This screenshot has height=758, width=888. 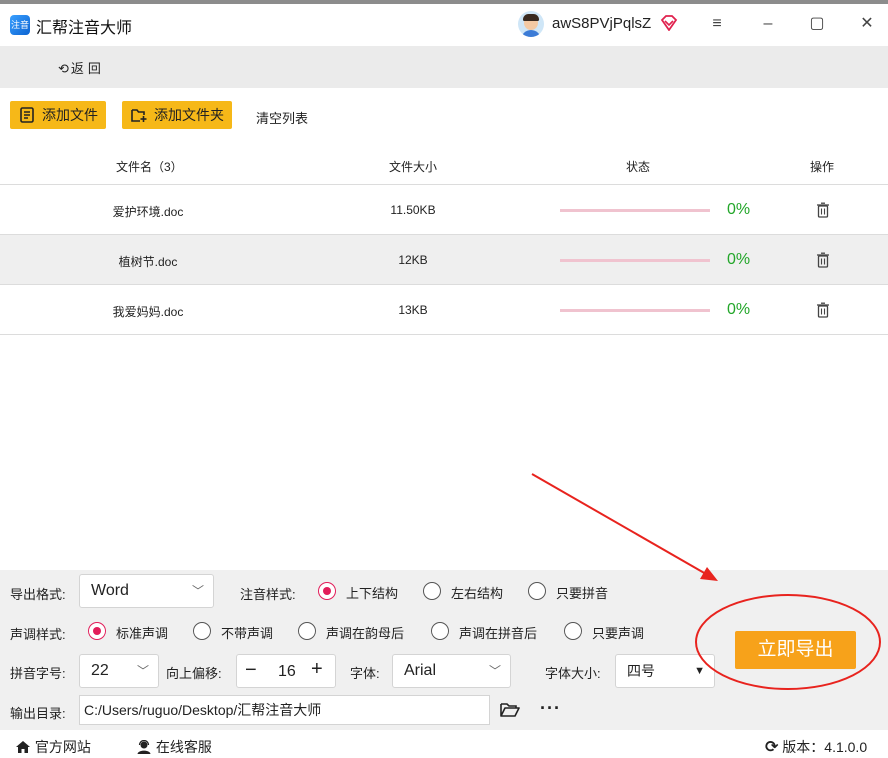 I want to click on column-header-size: 文件大小, so click(x=413, y=167).